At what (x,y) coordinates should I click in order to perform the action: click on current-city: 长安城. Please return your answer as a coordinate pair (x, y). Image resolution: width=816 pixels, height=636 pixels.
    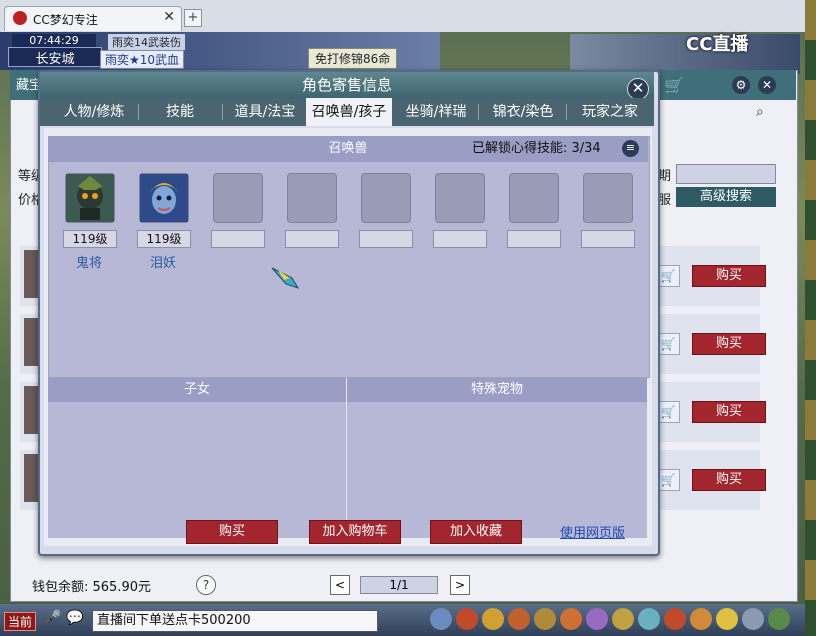
    Looking at the image, I should click on (55, 57).